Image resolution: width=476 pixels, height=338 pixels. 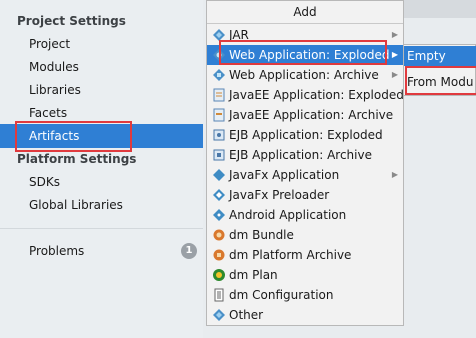 I want to click on project-settings-title: Project Settings, so click(x=71, y=21).